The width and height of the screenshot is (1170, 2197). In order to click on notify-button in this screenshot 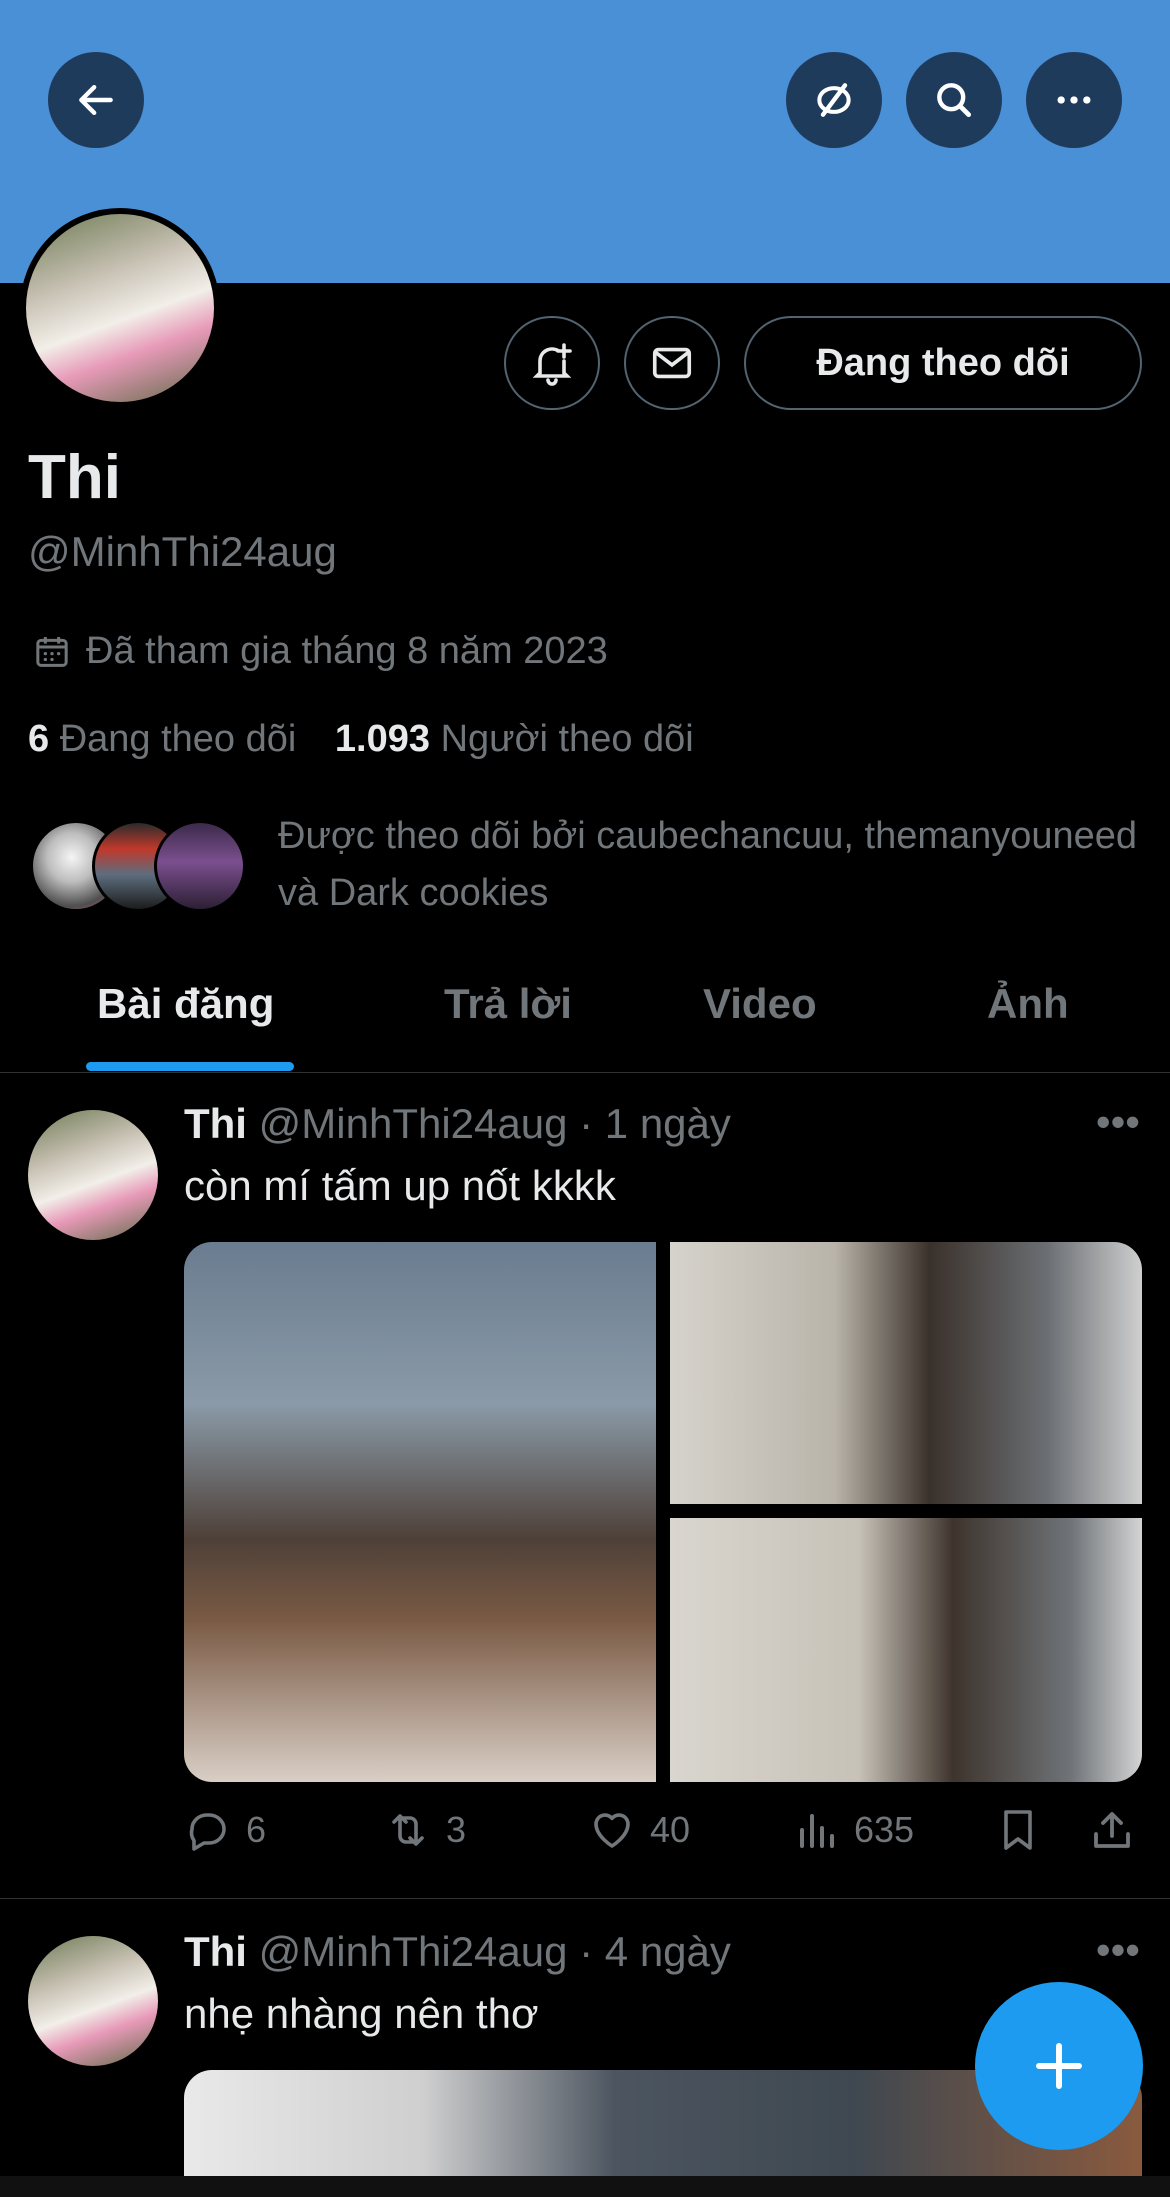, I will do `click(552, 363)`.